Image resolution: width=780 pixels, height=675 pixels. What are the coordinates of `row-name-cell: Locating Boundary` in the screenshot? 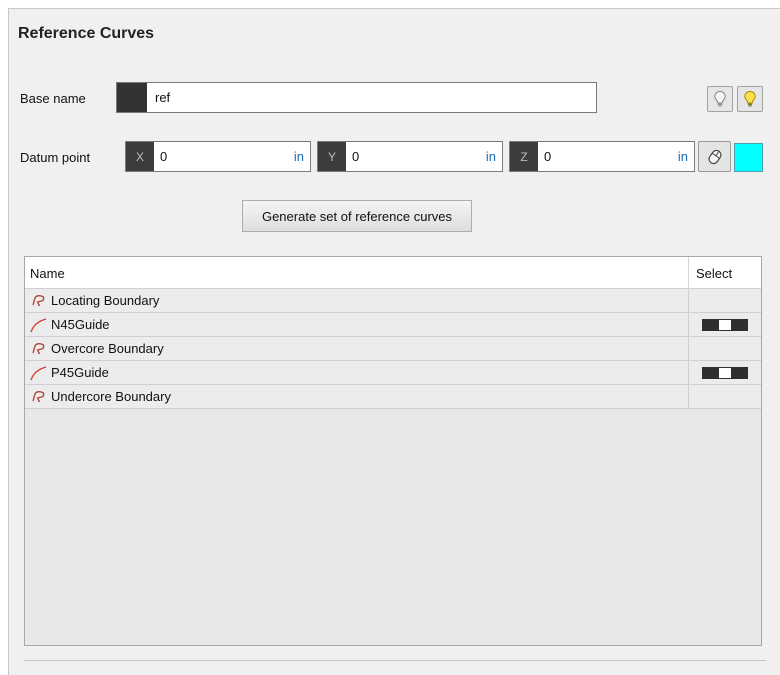 It's located at (356, 300).